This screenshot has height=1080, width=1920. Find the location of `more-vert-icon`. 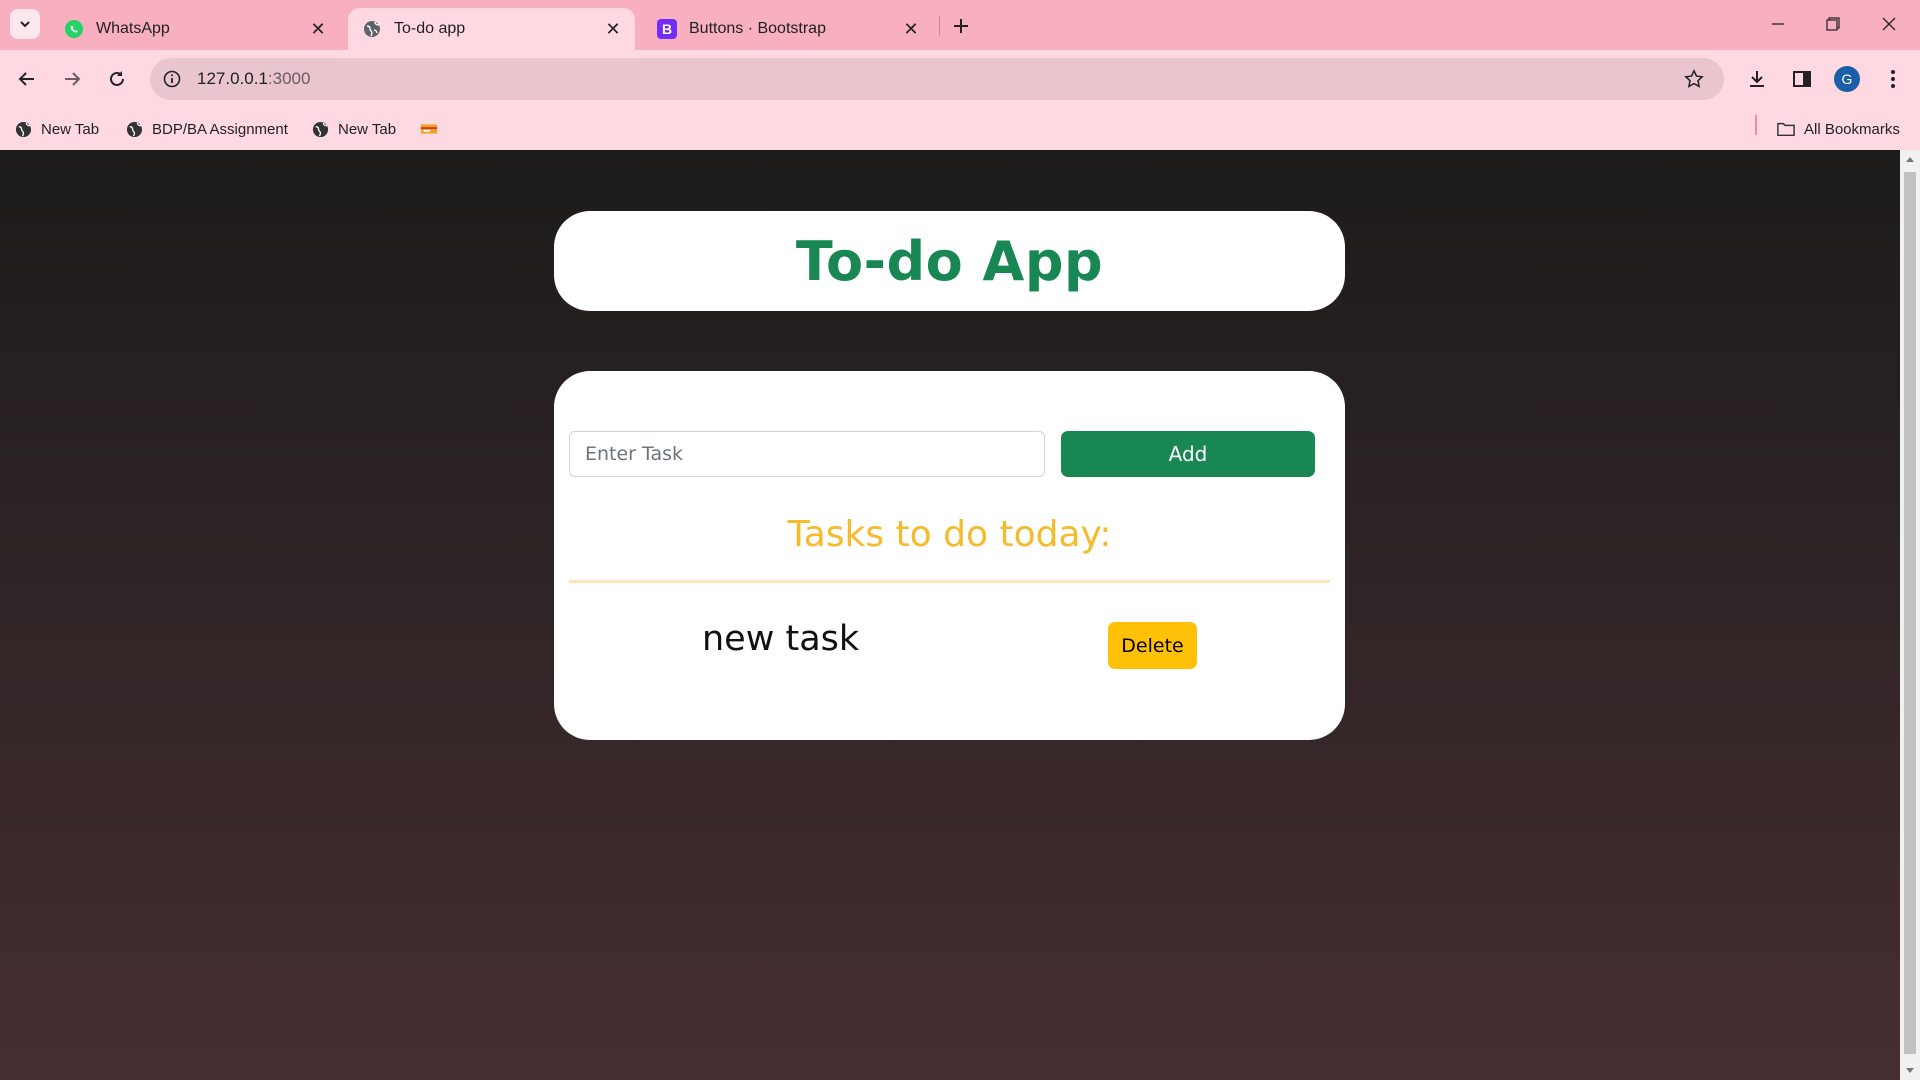

more-vert-icon is located at coordinates (1893, 79).